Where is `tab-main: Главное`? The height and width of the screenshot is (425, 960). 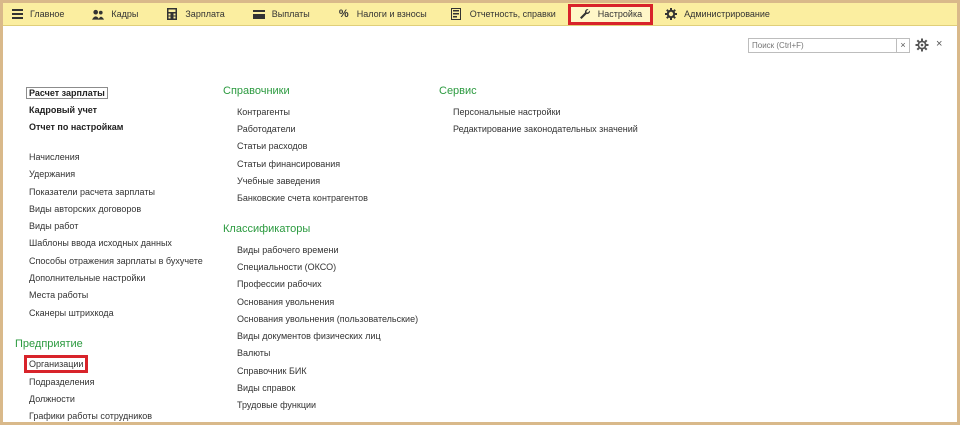 tab-main: Главное is located at coordinates (37, 14).